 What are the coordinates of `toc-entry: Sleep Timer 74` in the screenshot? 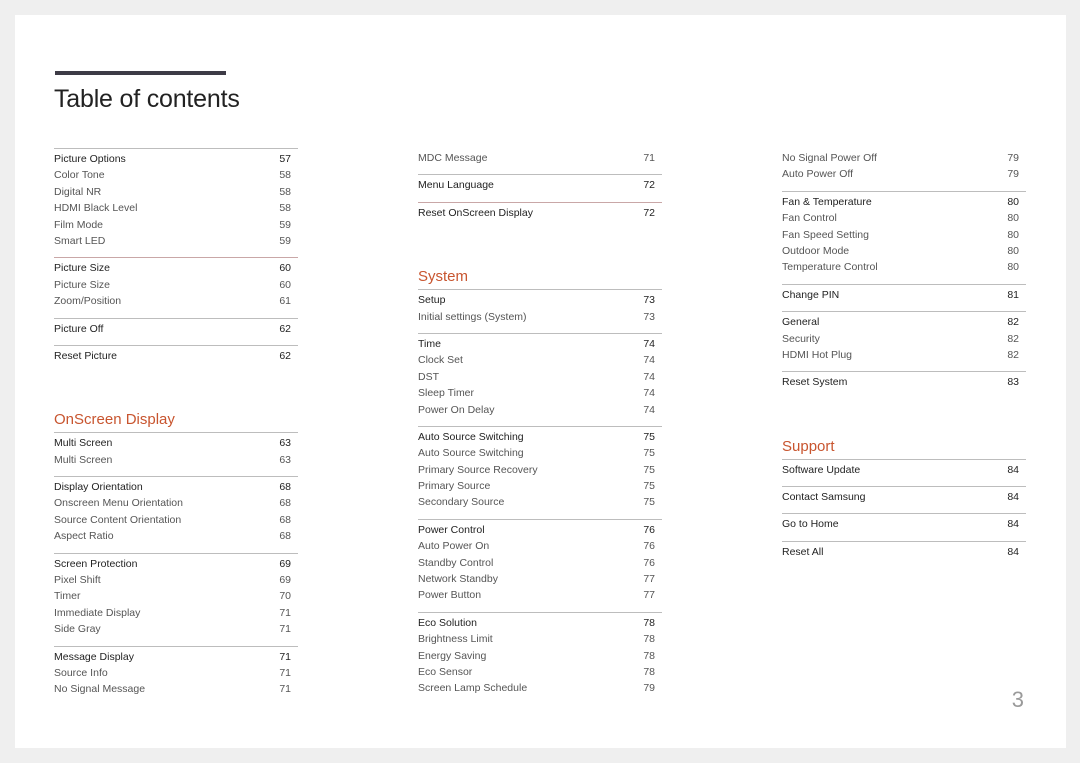 It's located at (540, 393).